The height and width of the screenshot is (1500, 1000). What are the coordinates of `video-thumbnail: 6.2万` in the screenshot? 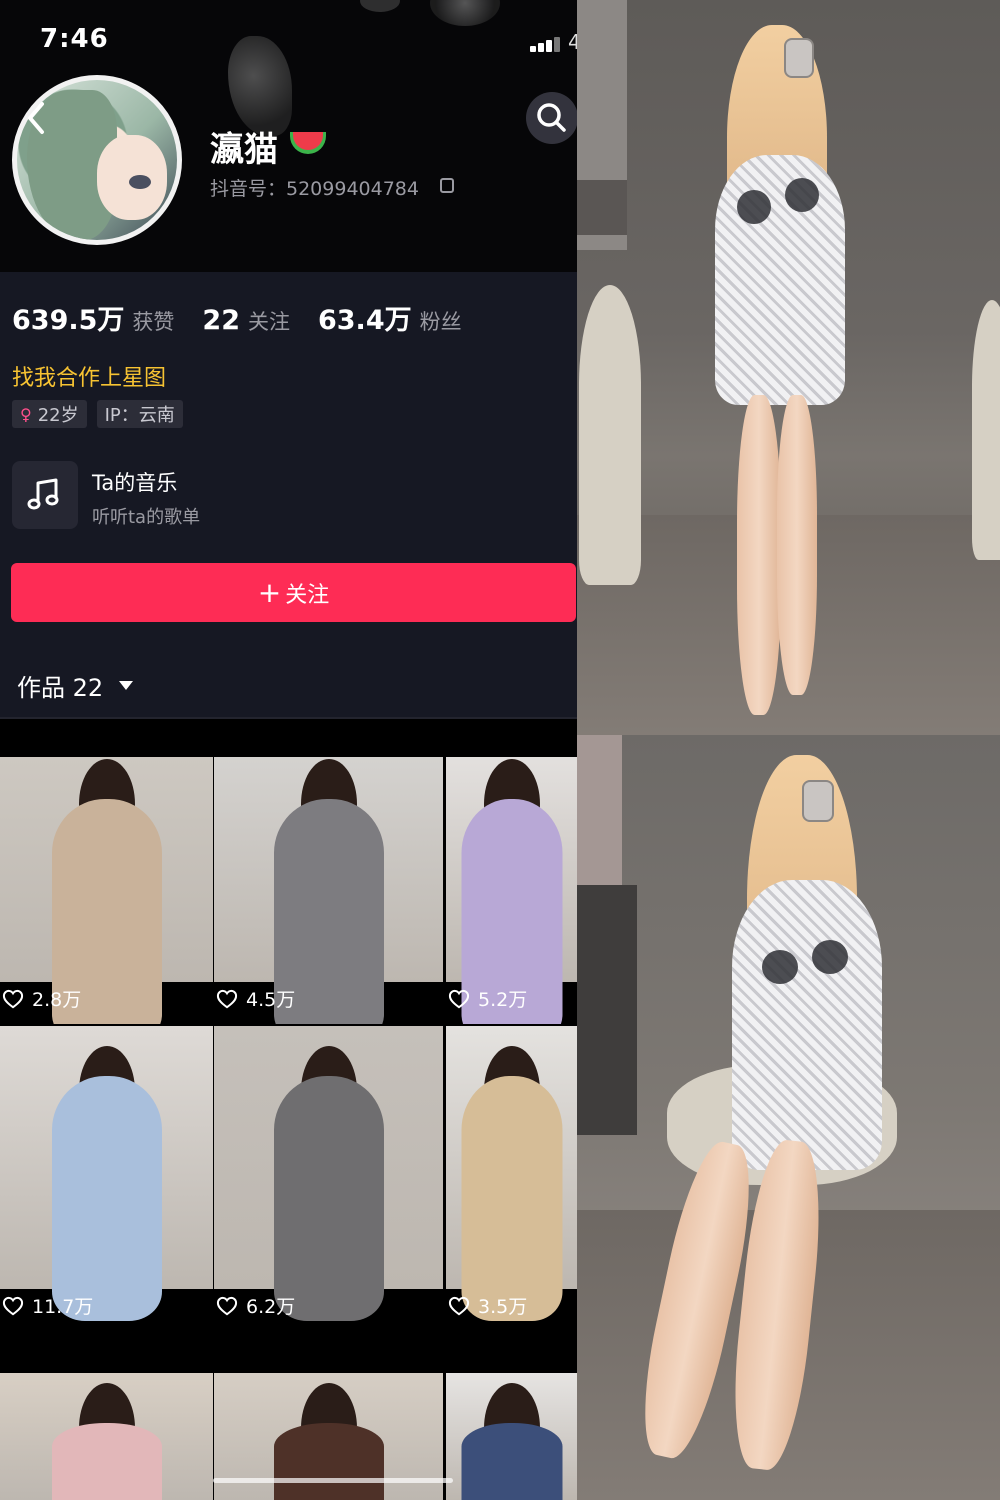 It's located at (328, 1178).